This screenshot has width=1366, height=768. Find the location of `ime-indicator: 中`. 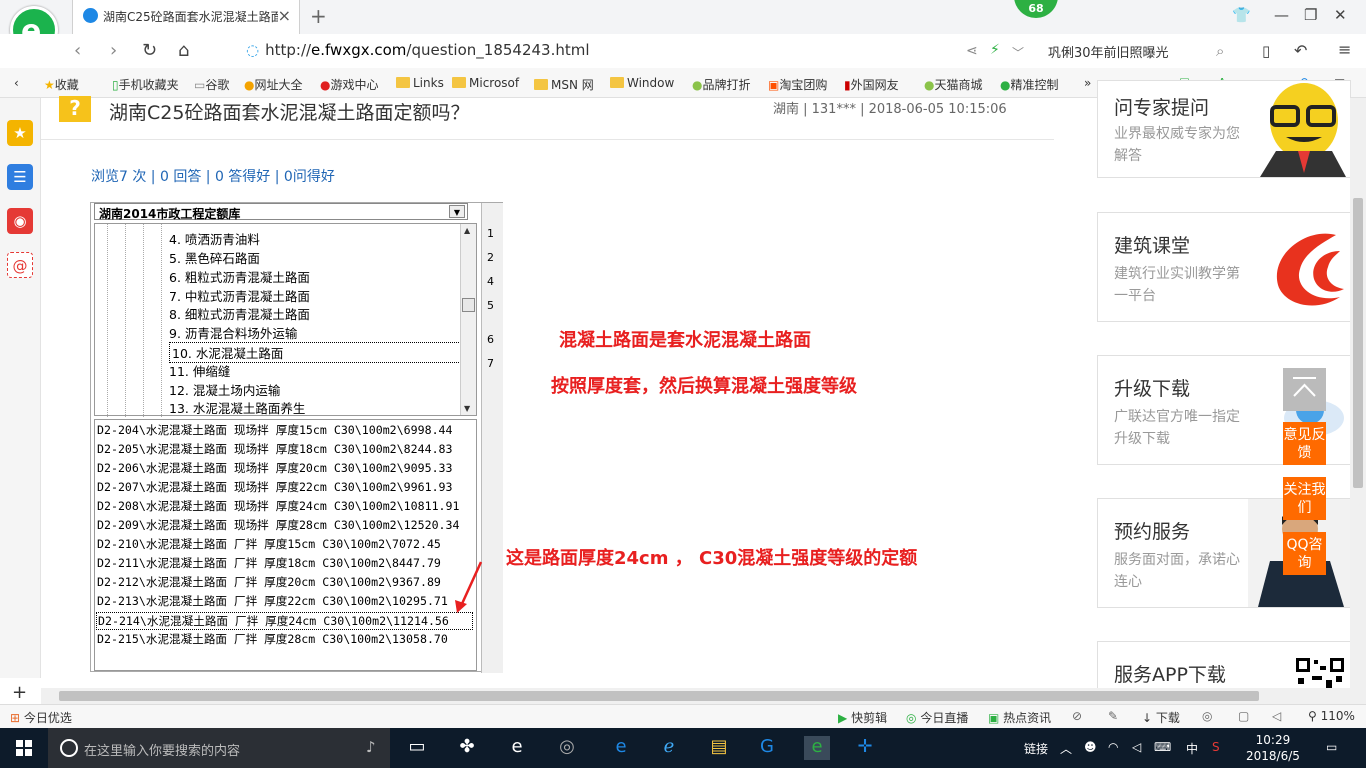

ime-indicator: 中 is located at coordinates (1192, 748).